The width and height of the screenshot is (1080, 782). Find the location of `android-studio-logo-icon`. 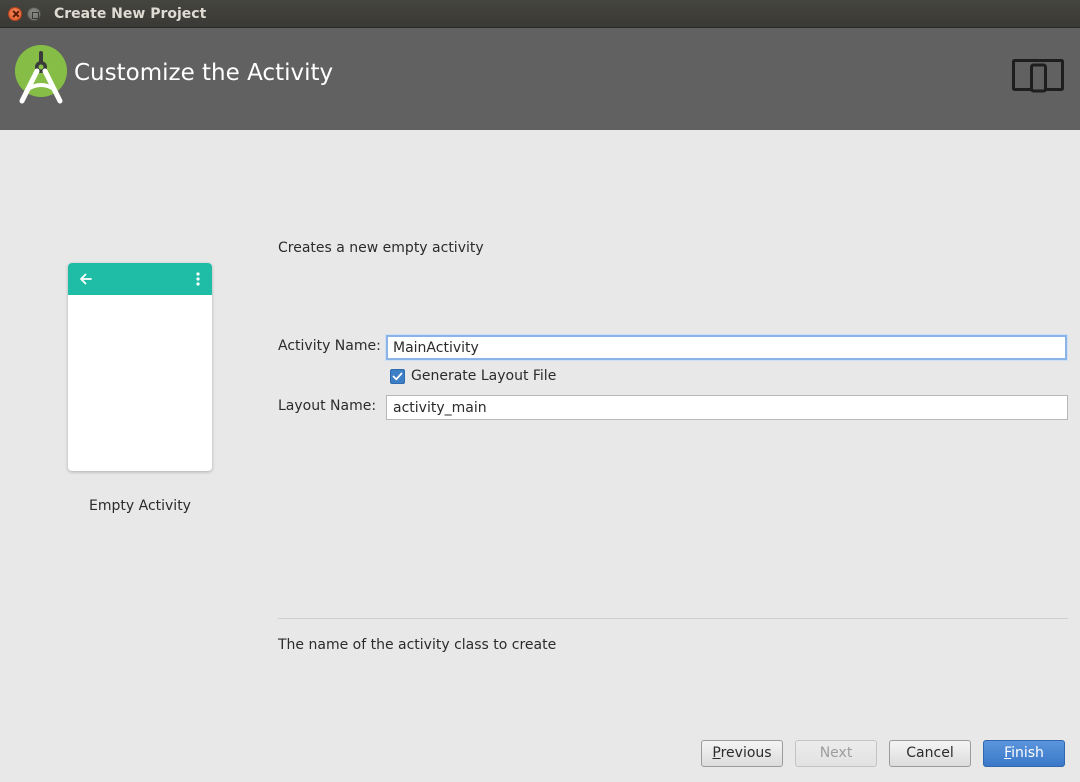

android-studio-logo-icon is located at coordinates (41, 74).